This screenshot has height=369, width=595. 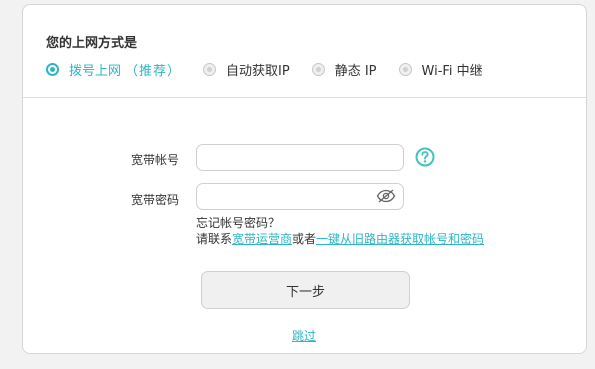 What do you see at coordinates (155, 160) in the screenshot?
I see `account-label: 宽带帐号` at bounding box center [155, 160].